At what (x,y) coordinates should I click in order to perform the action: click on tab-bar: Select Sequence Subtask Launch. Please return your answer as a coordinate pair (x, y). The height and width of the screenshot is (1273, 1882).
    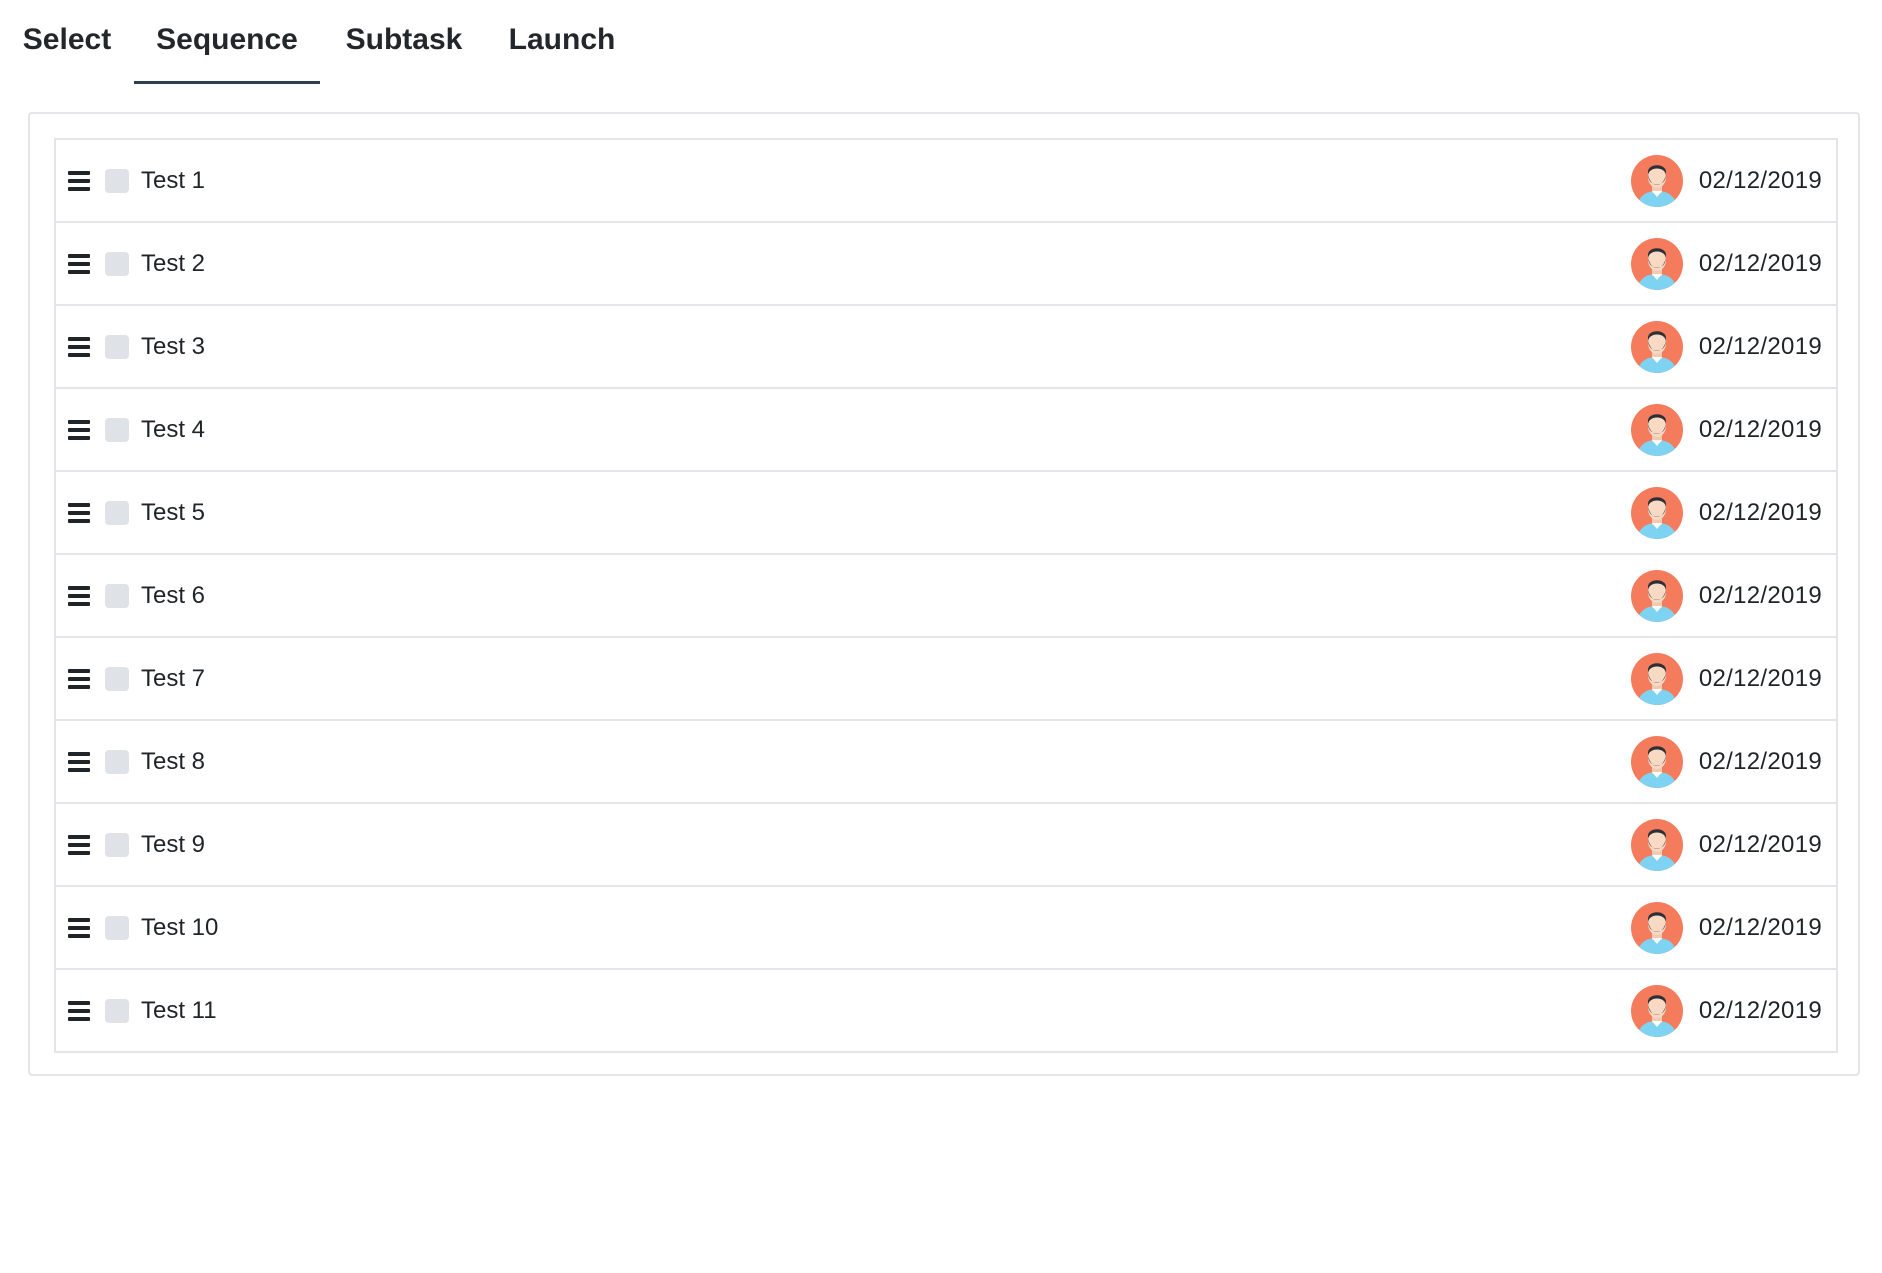
    Looking at the image, I should click on (318, 42).